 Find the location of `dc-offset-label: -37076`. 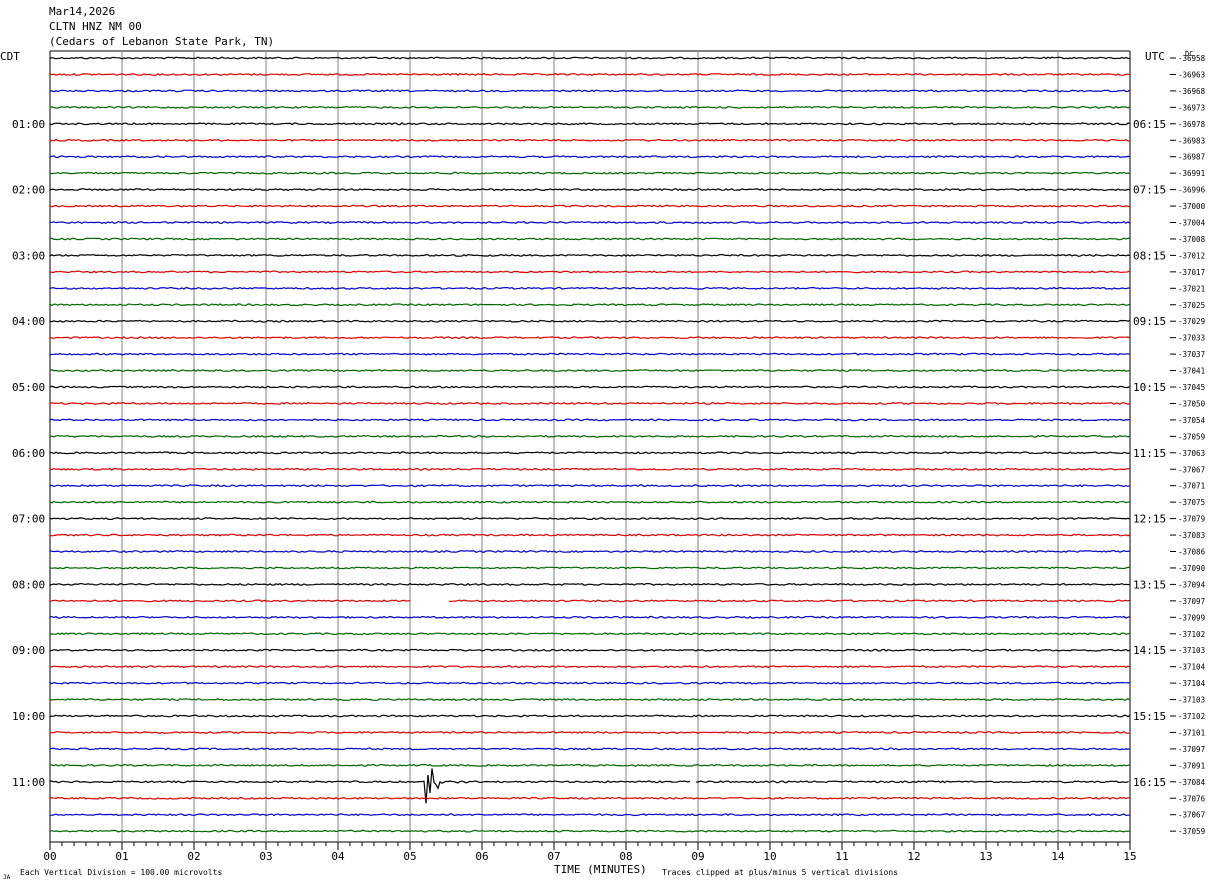

dc-offset-label: -37076 is located at coordinates (1192, 798).